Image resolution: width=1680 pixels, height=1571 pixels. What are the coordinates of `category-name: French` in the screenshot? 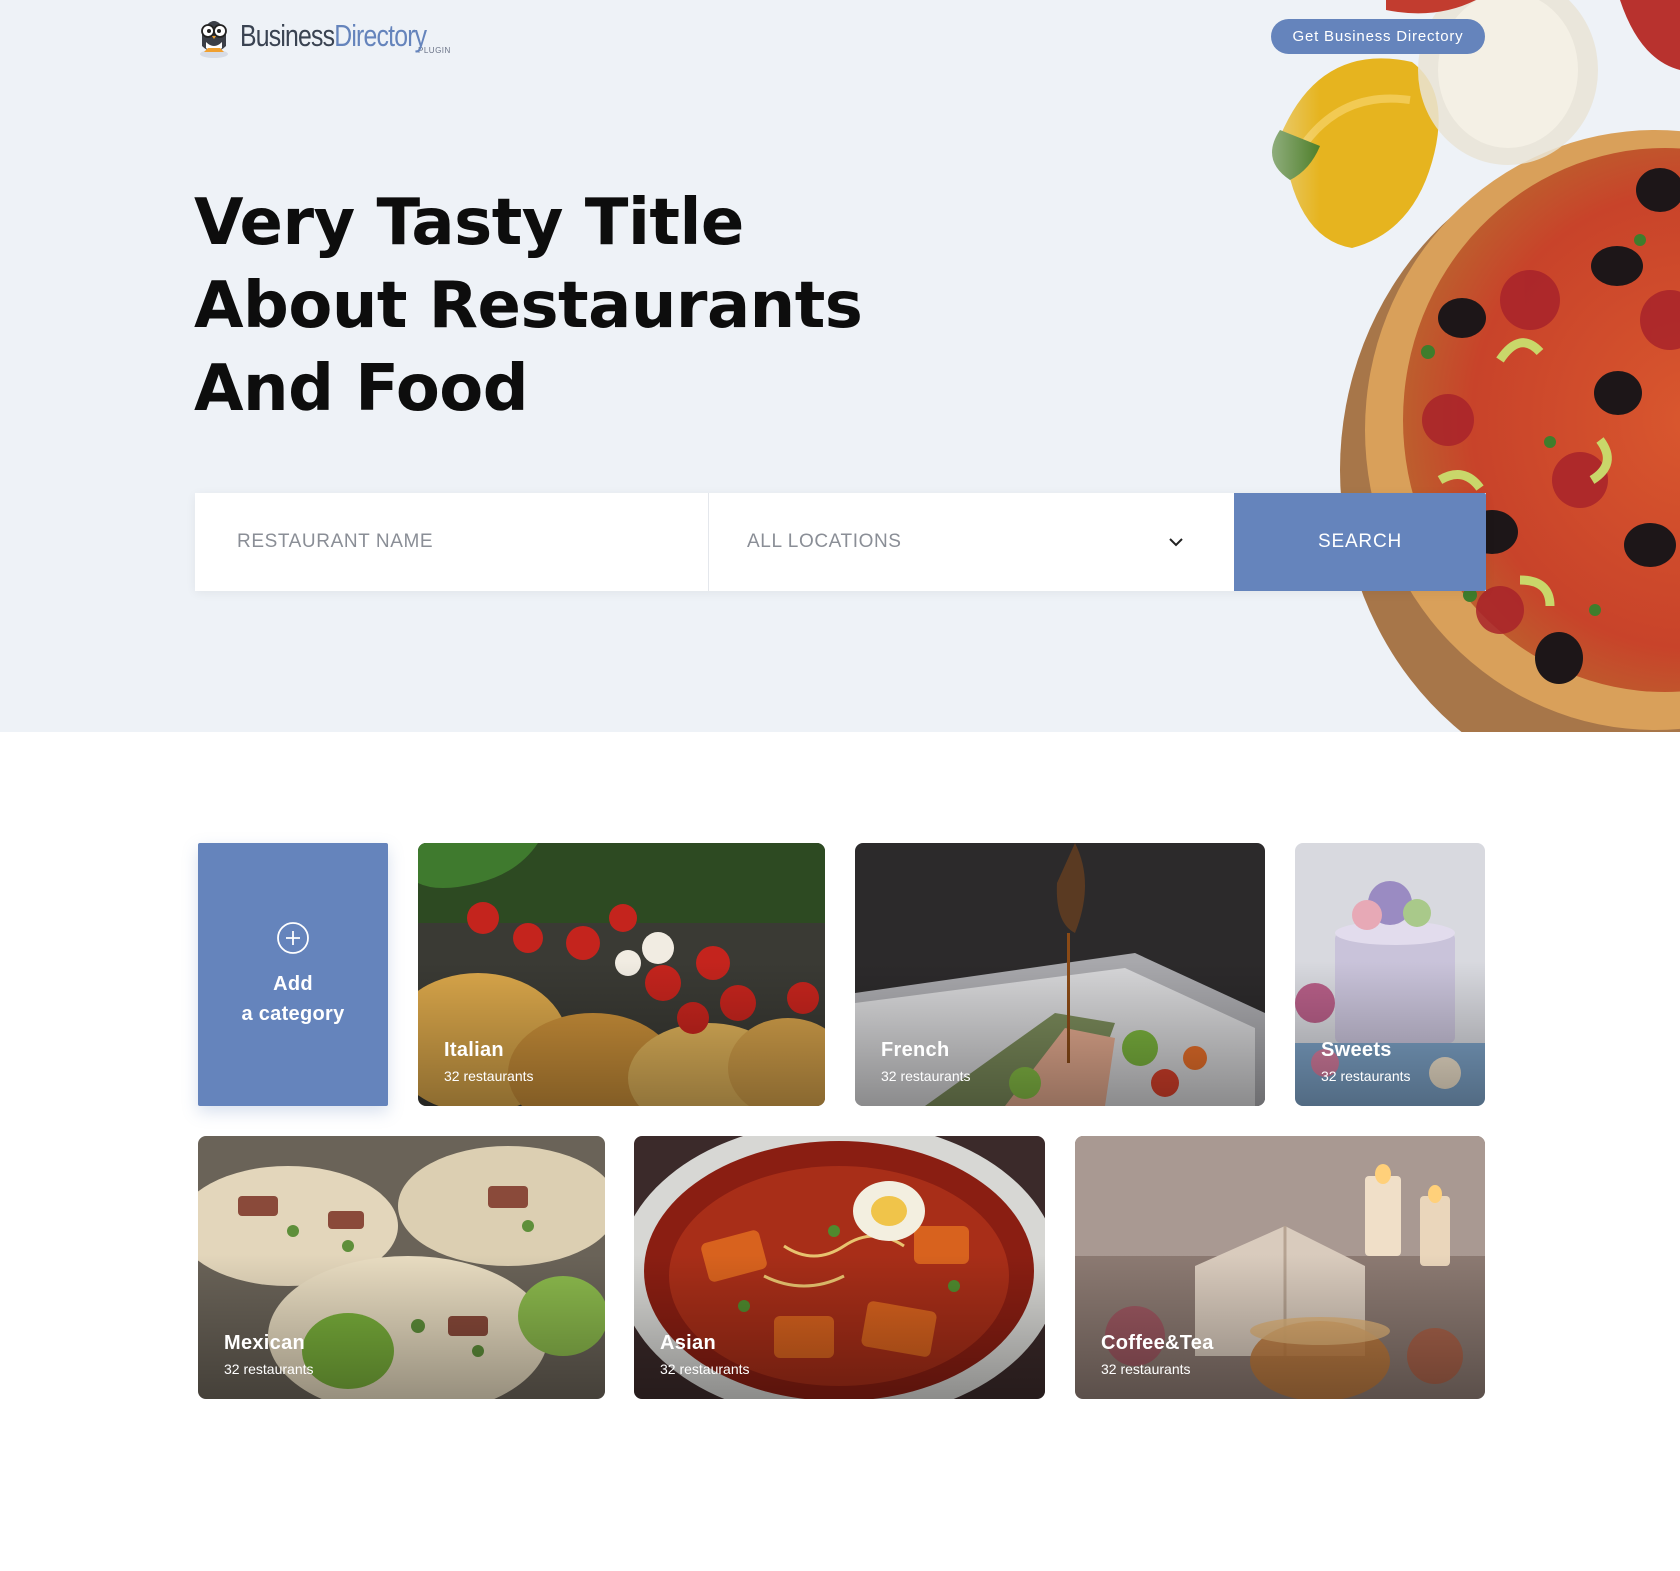 It's located at (915, 1050).